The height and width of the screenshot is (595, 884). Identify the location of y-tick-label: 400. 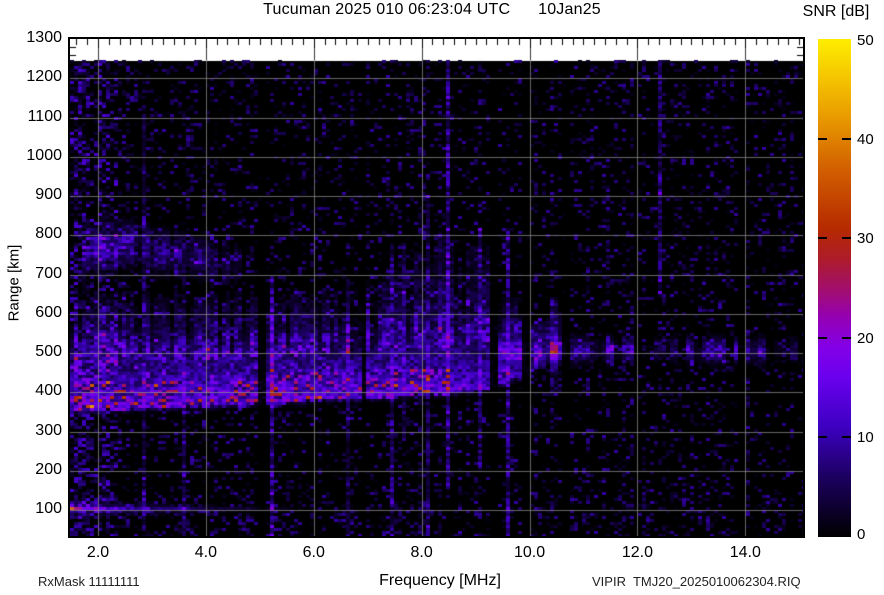
(48, 391).